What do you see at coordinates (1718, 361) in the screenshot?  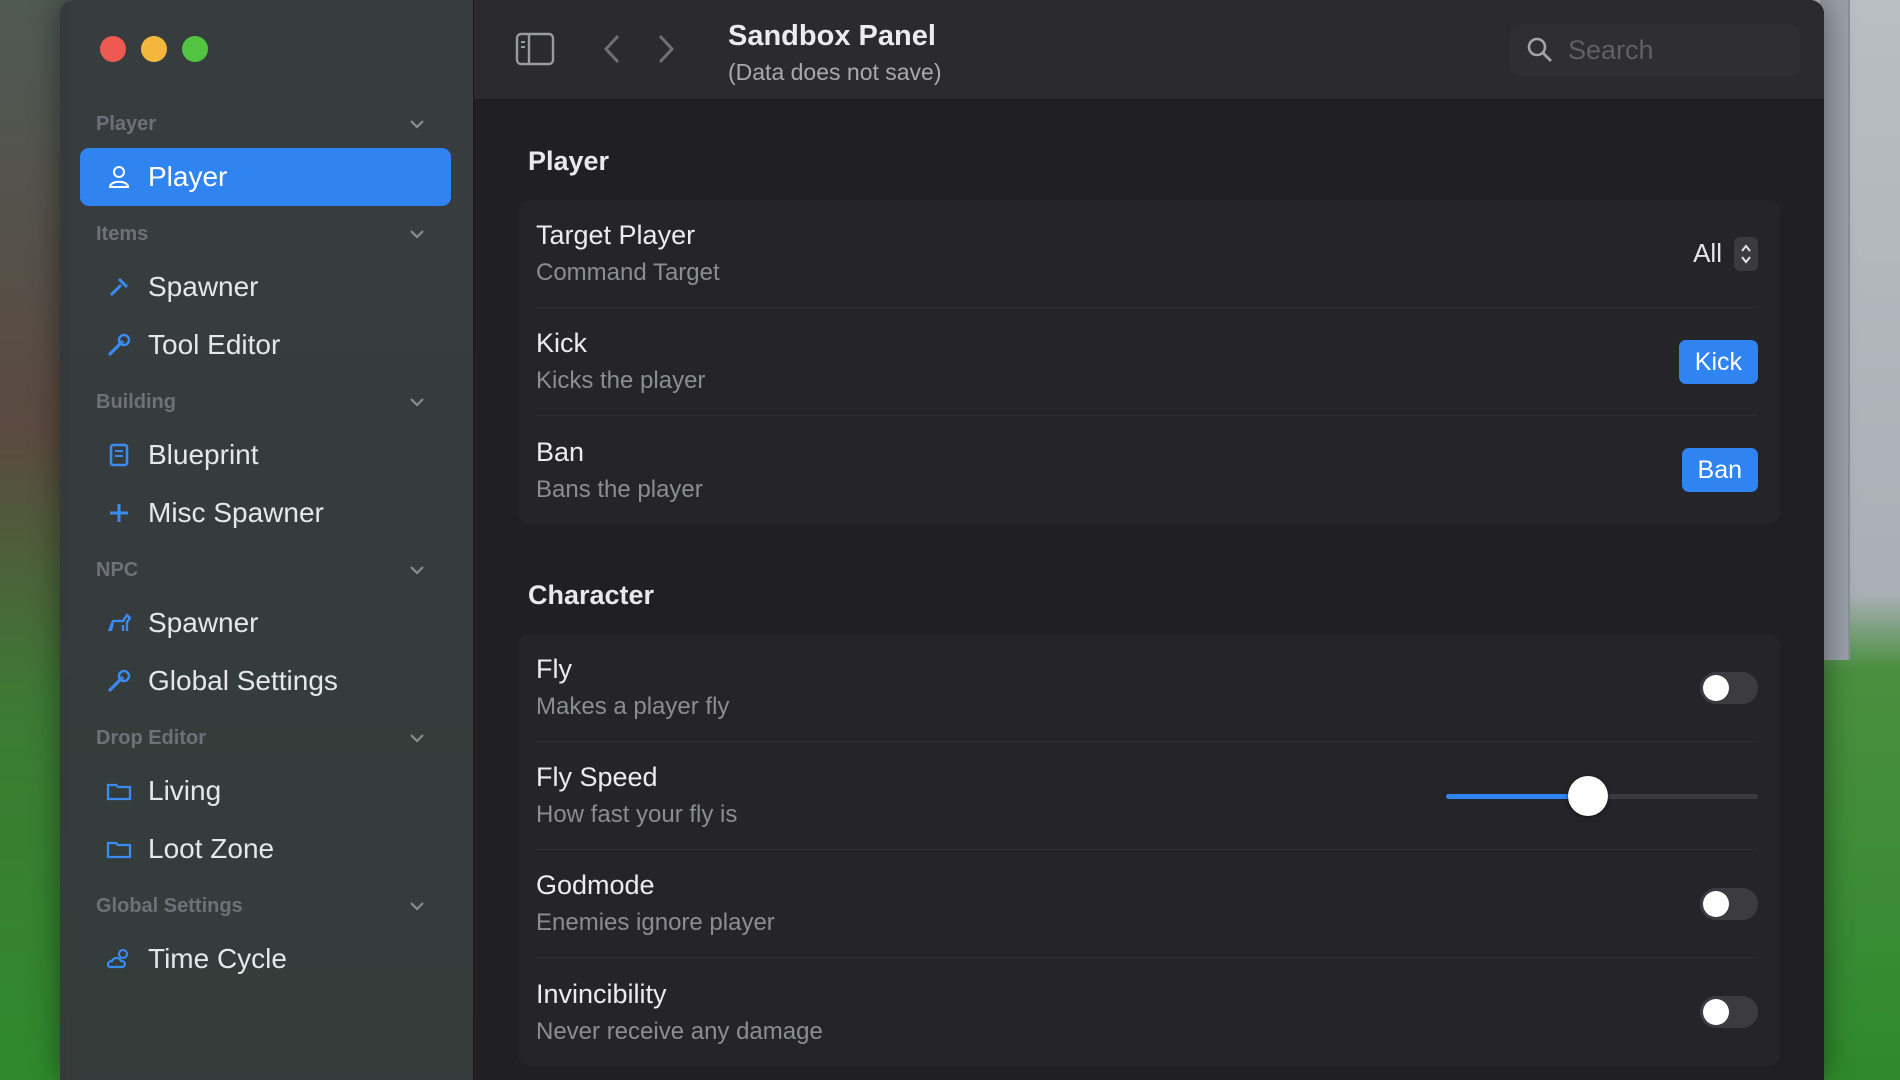 I see `kick-button: Kick` at bounding box center [1718, 361].